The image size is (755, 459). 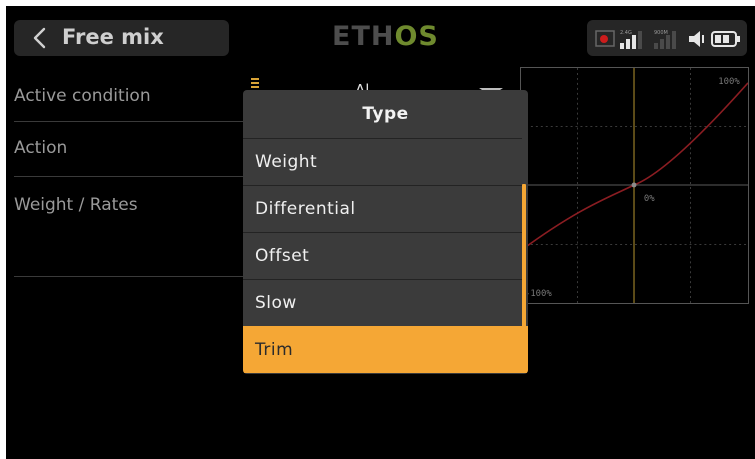 I want to click on chevron-left-icon, so click(x=39, y=38).